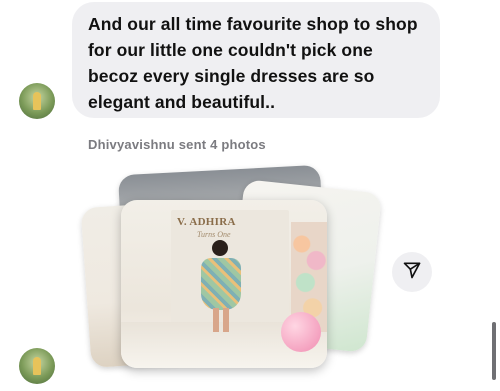  I want to click on photo-banner-title: V. ADHIRA, so click(206, 222).